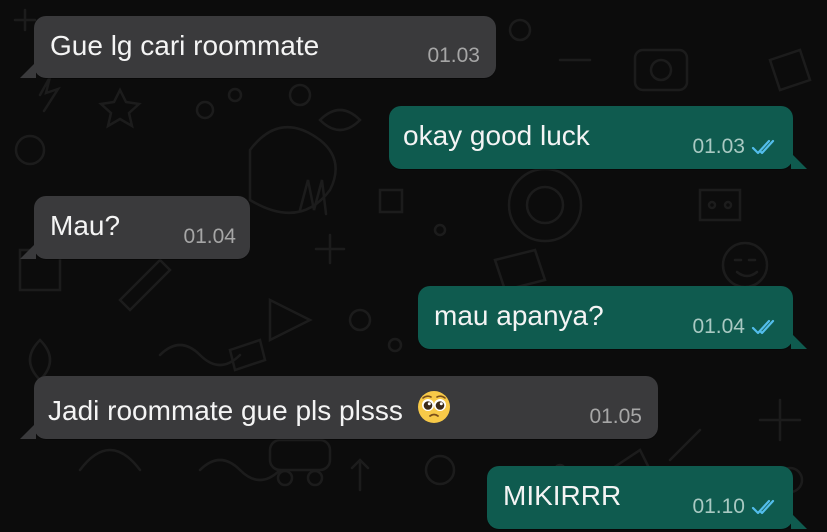 Image resolution: width=827 pixels, height=532 pixels. Describe the element at coordinates (185, 45) in the screenshot. I see `message-text: Gue lg cari roommate` at that location.